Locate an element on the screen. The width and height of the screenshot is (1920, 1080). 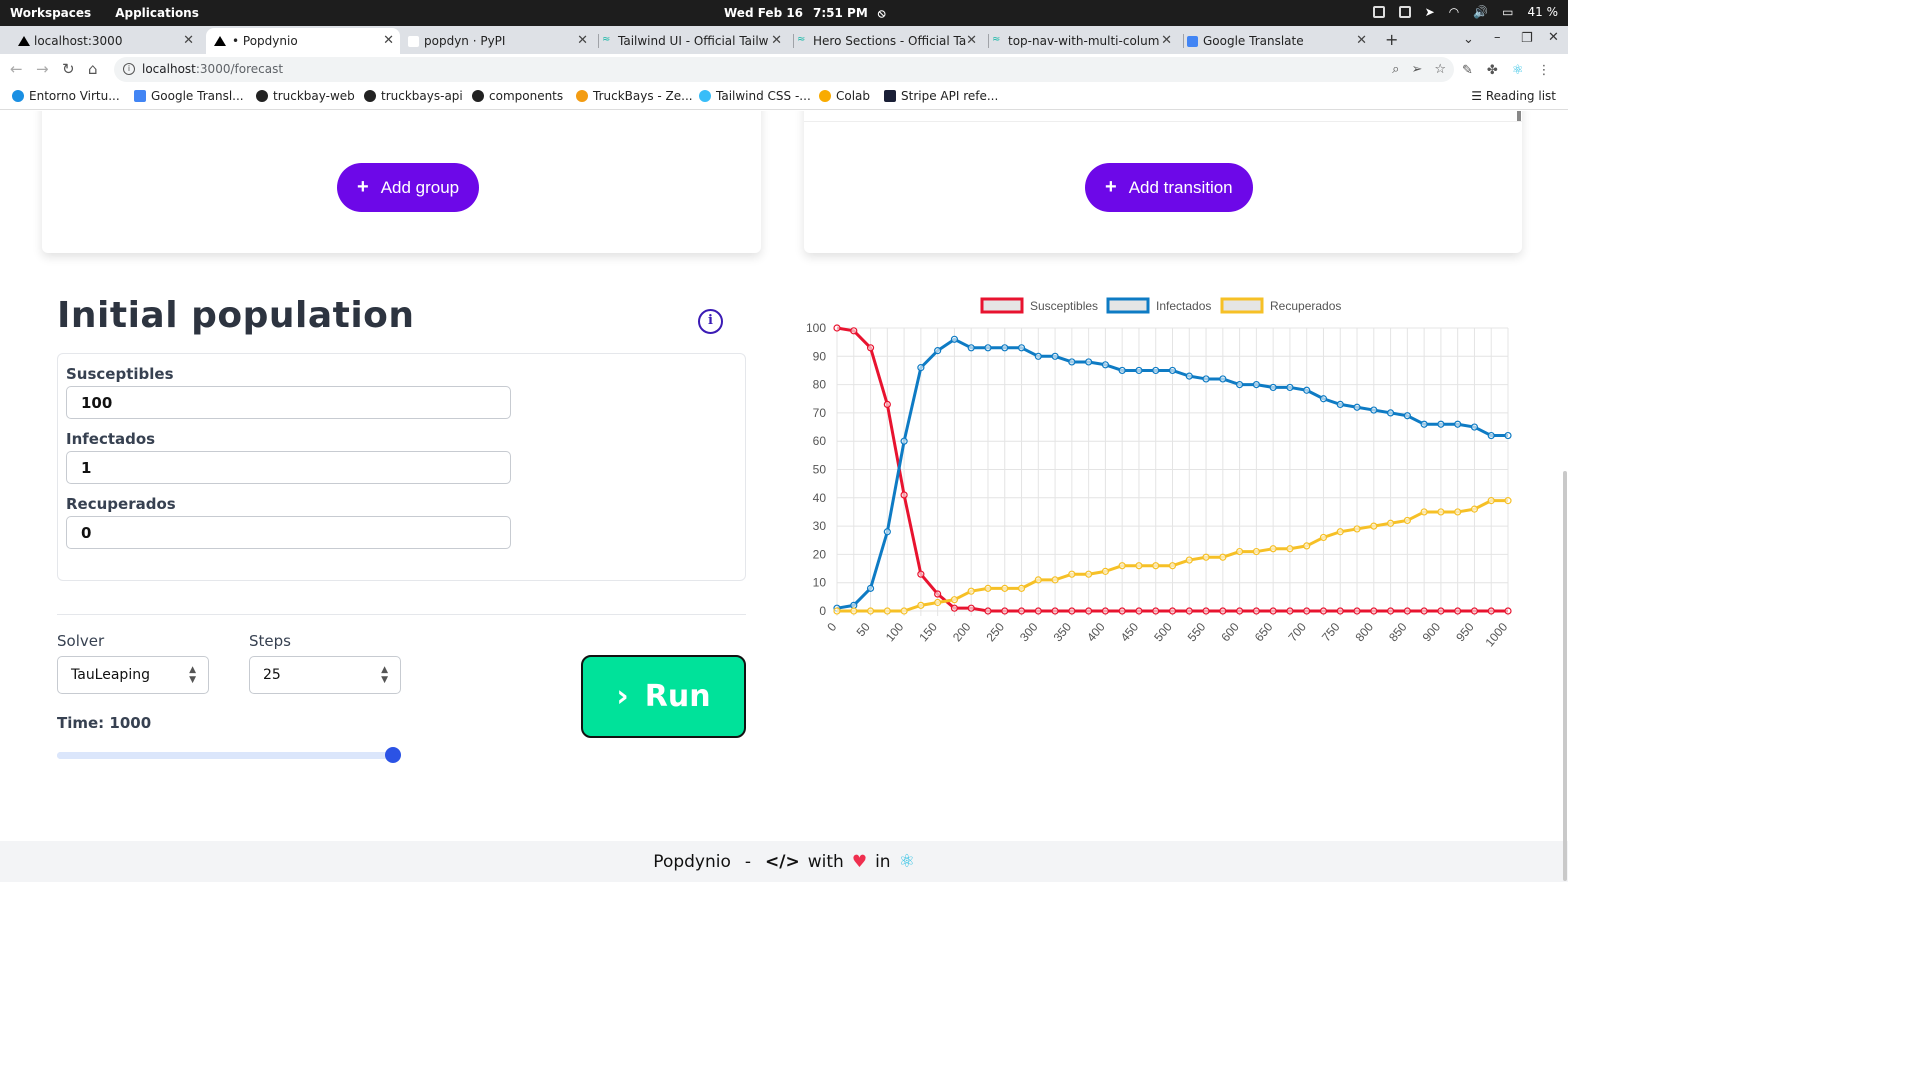
u-extension-icon is located at coordinates (1404, 12).